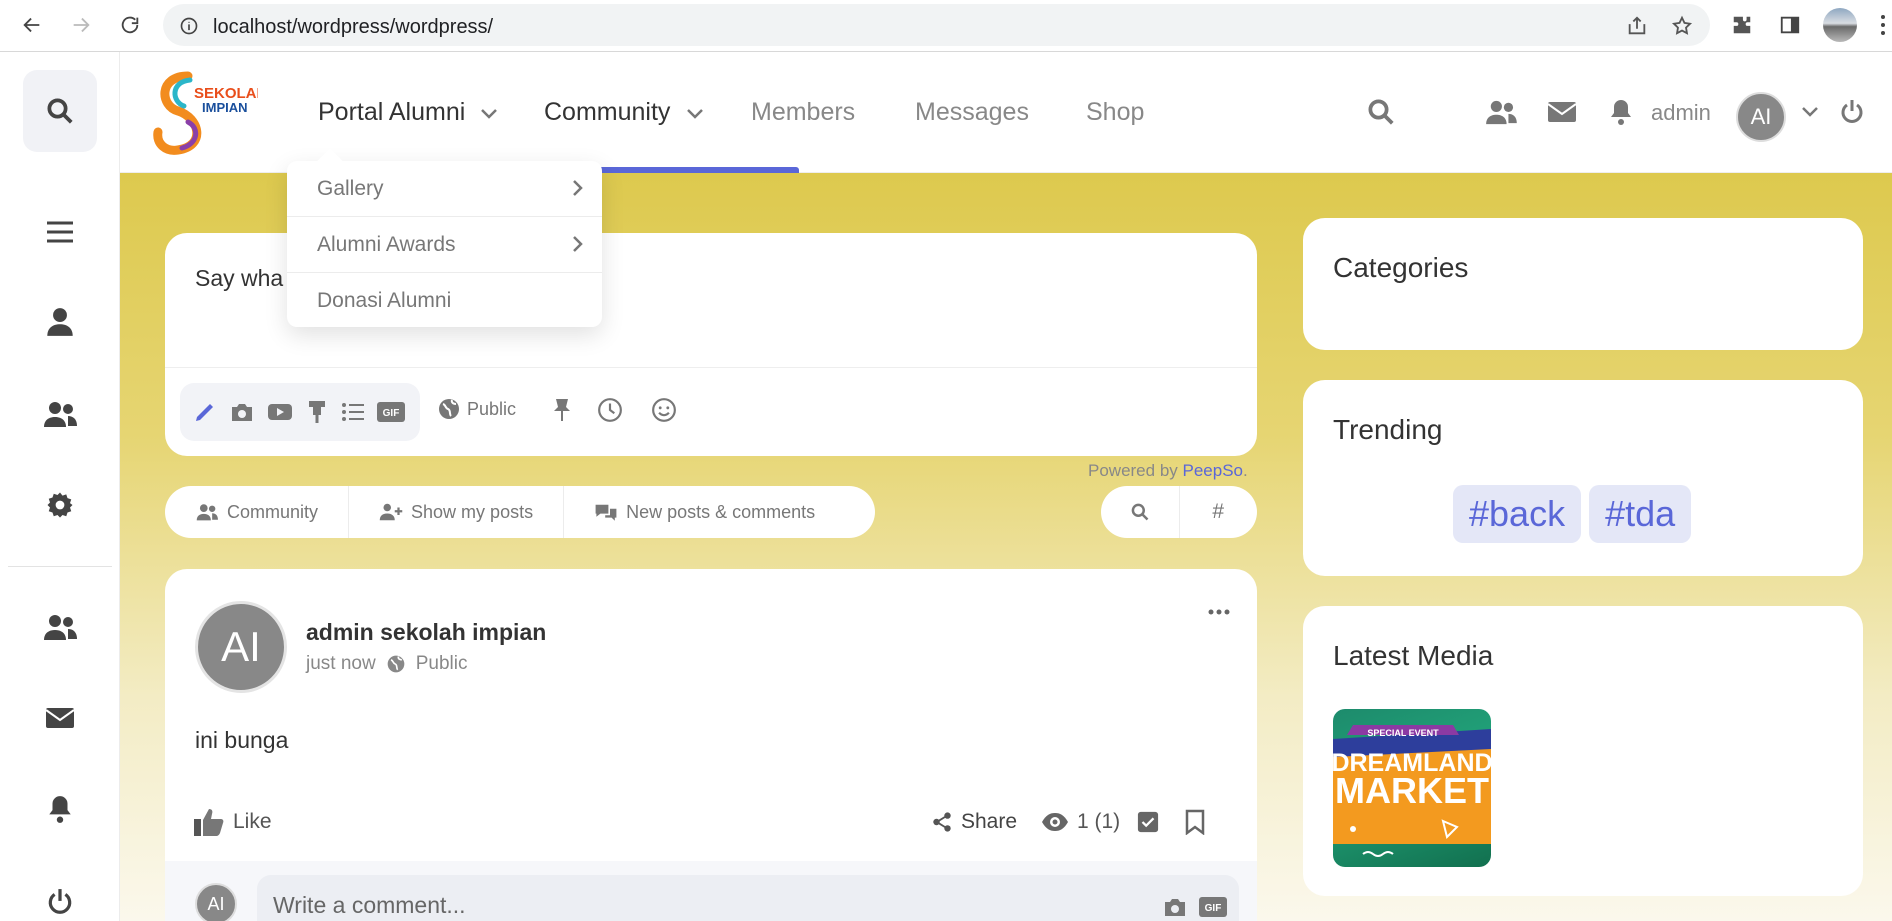  I want to click on widget-categories: Categories, so click(1583, 284).